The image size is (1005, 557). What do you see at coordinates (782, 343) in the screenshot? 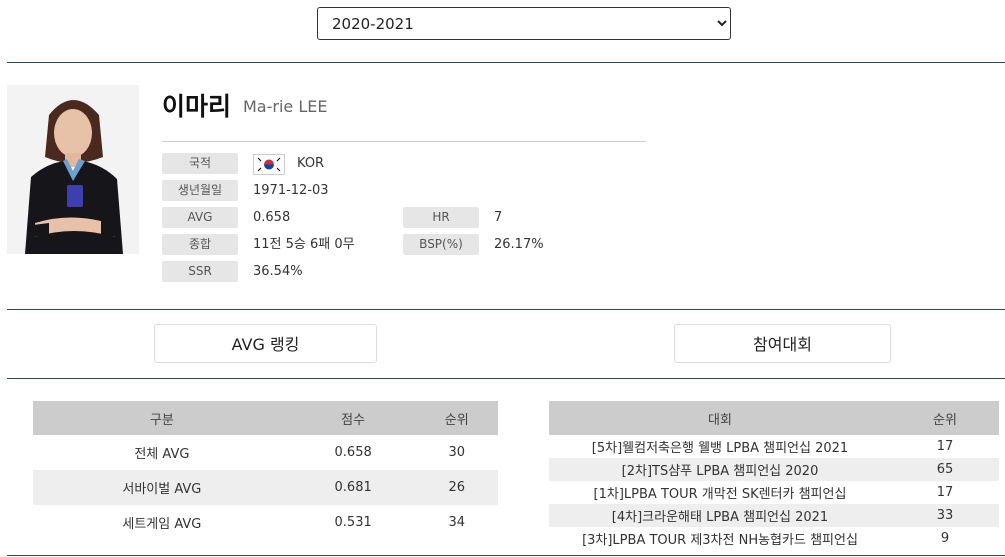
I see `tournaments-button: 참여대회` at bounding box center [782, 343].